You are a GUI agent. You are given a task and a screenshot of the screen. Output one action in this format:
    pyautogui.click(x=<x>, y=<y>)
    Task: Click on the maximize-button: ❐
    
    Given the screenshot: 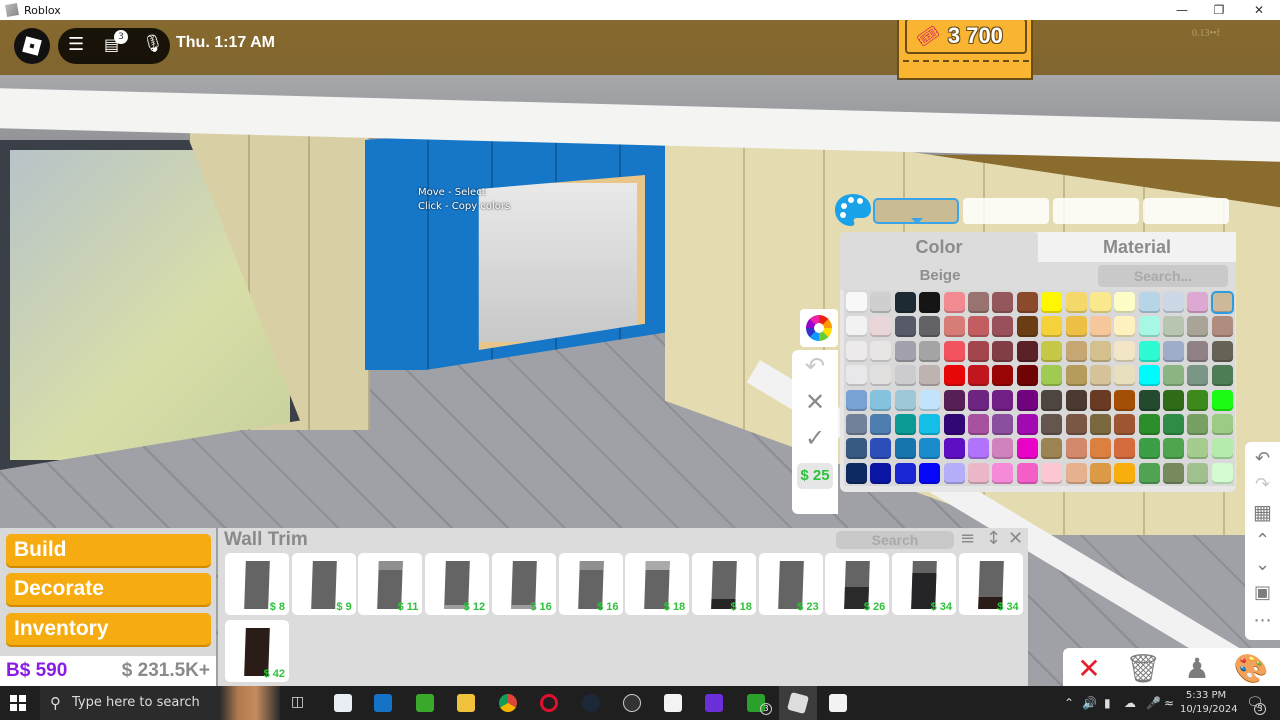 What is the action you would take?
    pyautogui.click(x=1219, y=10)
    